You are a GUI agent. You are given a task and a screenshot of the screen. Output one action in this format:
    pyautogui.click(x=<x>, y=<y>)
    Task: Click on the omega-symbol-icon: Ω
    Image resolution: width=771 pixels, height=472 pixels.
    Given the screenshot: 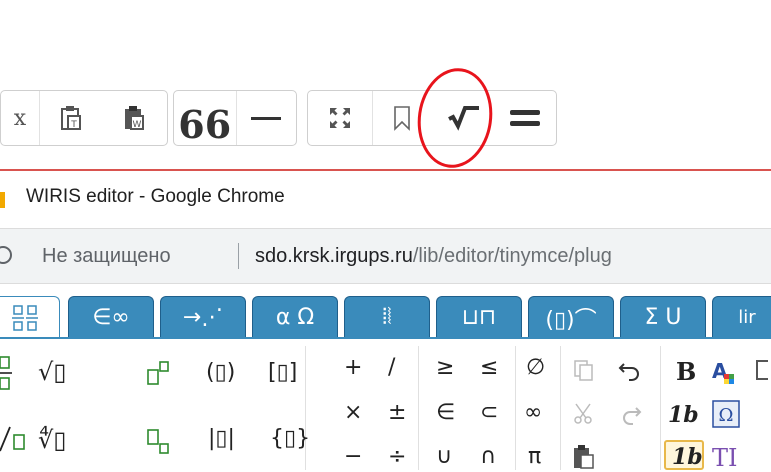 What is the action you would take?
    pyautogui.click(x=726, y=414)
    